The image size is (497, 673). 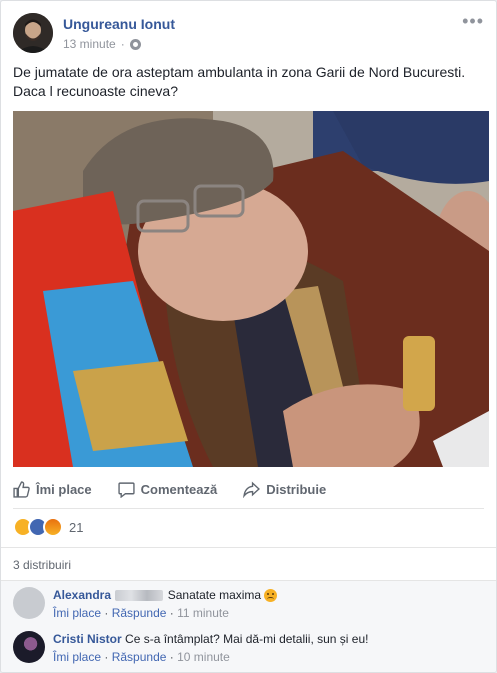 What do you see at coordinates (179, 489) in the screenshot?
I see `comment-button-label: Comentează` at bounding box center [179, 489].